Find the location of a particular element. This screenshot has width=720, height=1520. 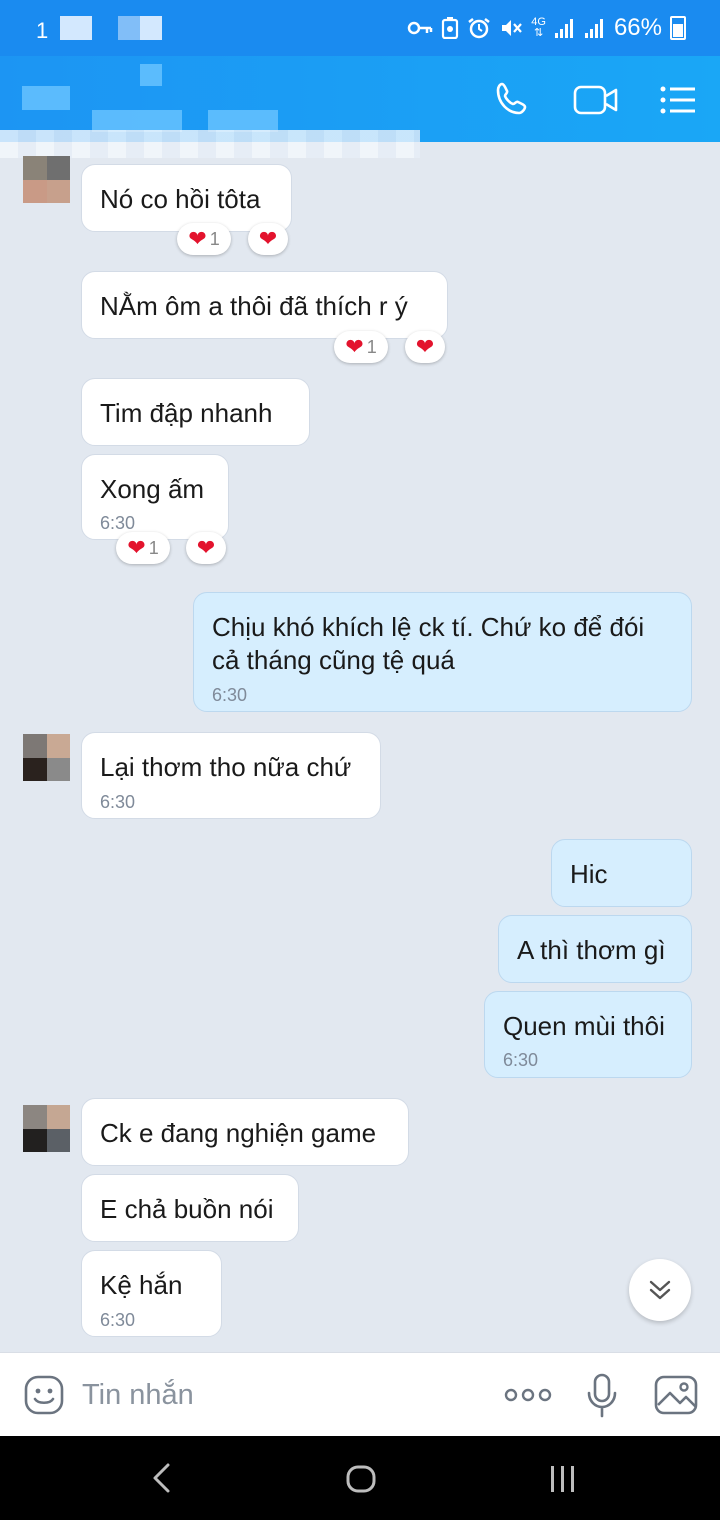

message-bubble: Ck e đang nghiện game is located at coordinates (245, 1132).